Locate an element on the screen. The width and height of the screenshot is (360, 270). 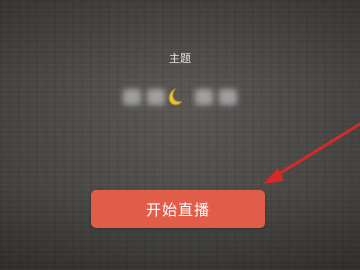
crescent-moon-icon is located at coordinates (175, 96).